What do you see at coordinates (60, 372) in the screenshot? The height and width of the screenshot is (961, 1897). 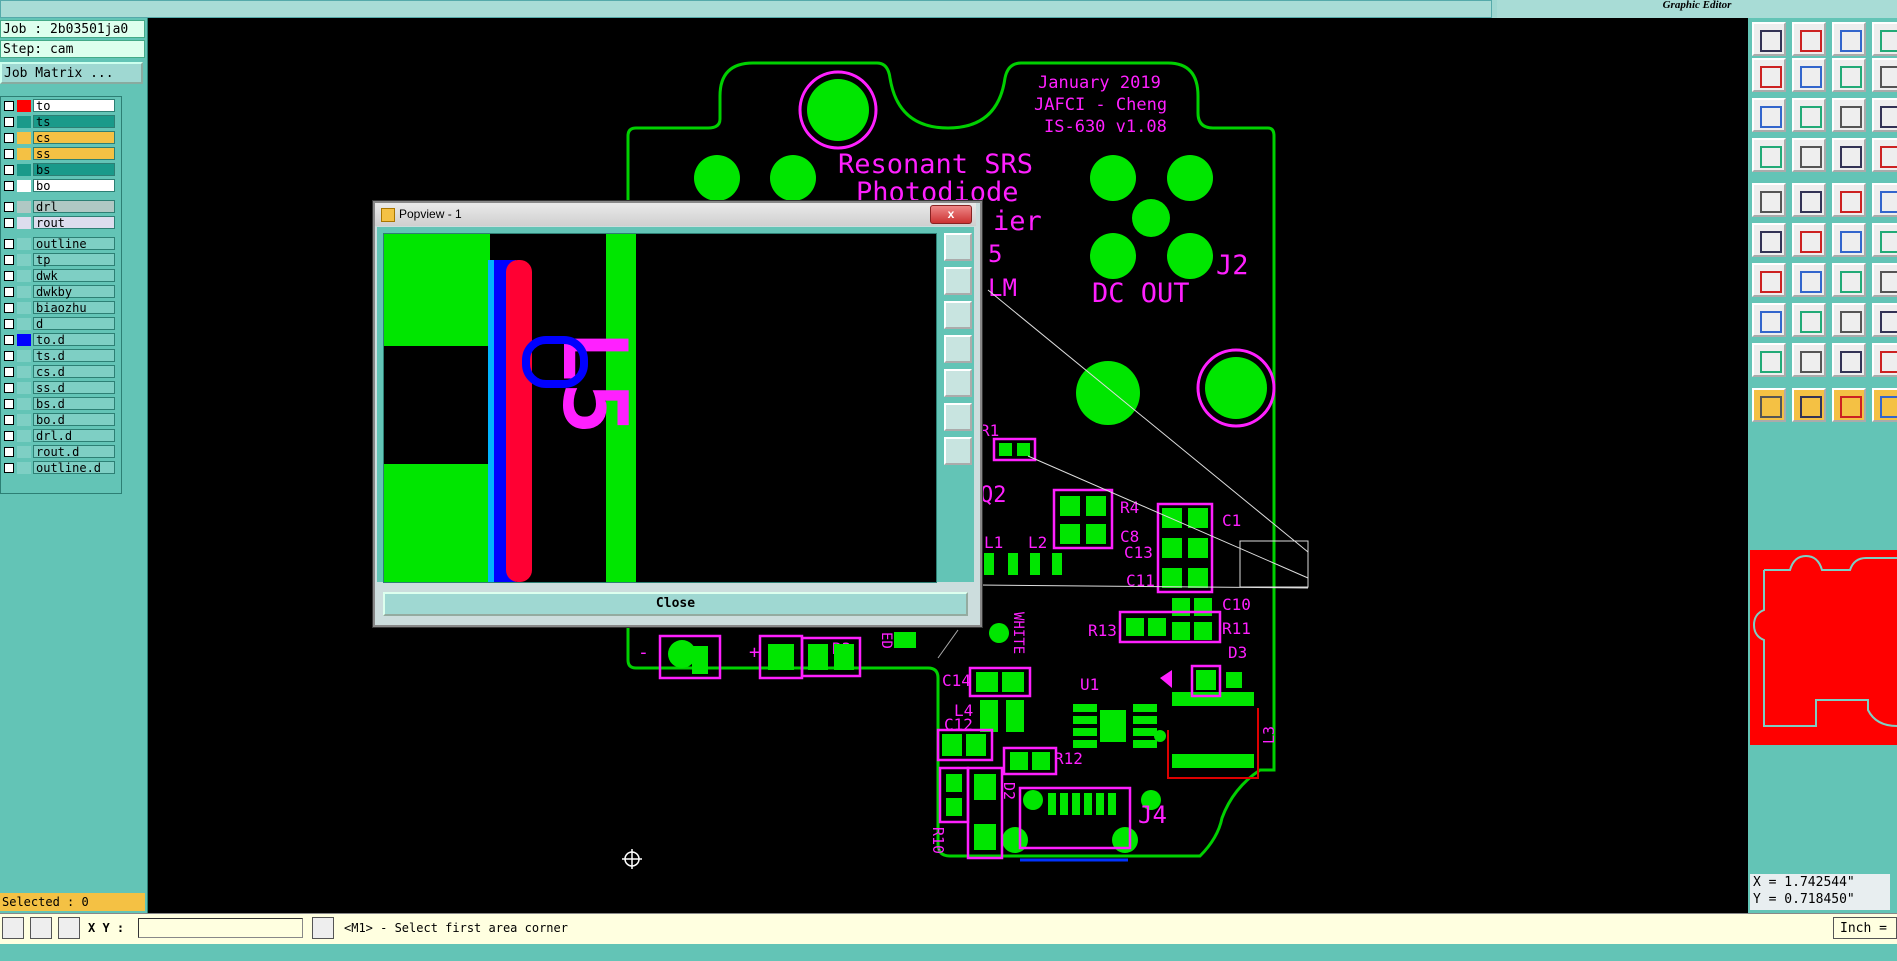 I see `layer-row-cs-d: cs.d` at bounding box center [60, 372].